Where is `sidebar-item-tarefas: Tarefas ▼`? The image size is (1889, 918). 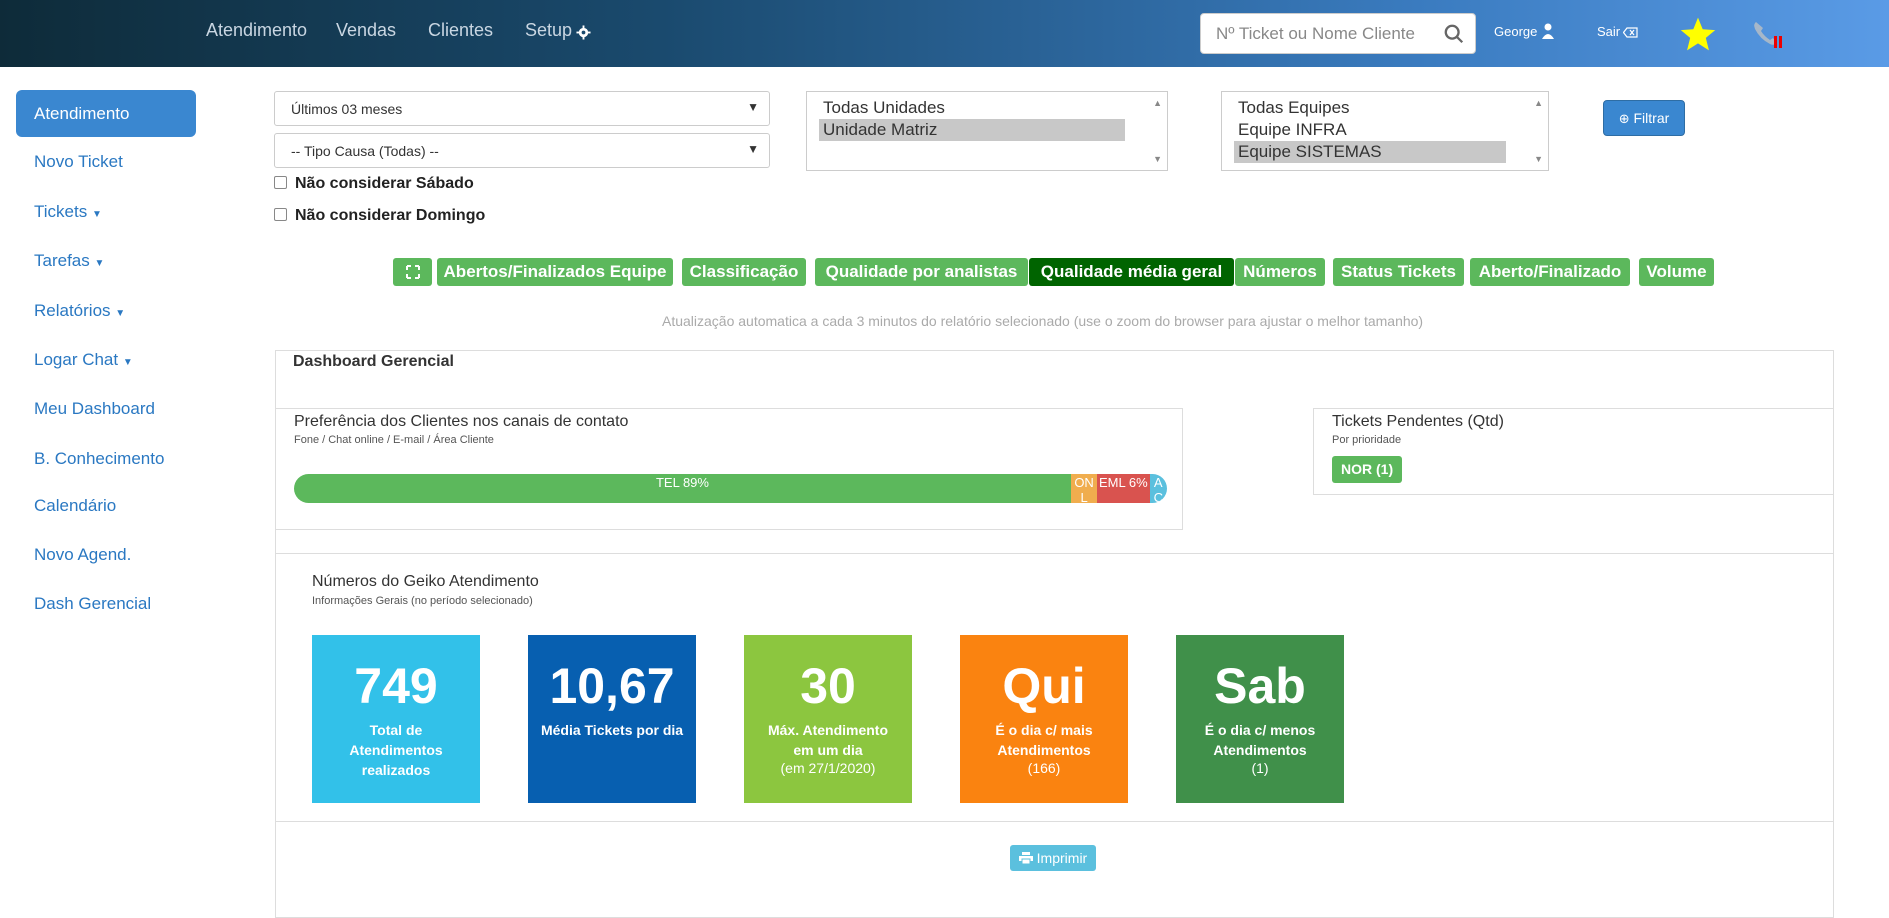 sidebar-item-tarefas: Tarefas ▼ is located at coordinates (69, 261).